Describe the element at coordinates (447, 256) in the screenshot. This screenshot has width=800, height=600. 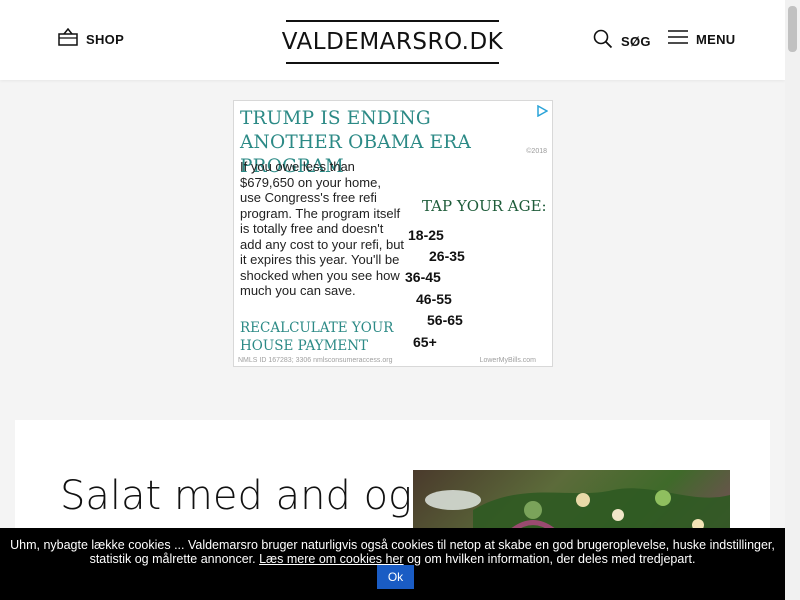
I see `ad-age-option: 26-35` at that location.